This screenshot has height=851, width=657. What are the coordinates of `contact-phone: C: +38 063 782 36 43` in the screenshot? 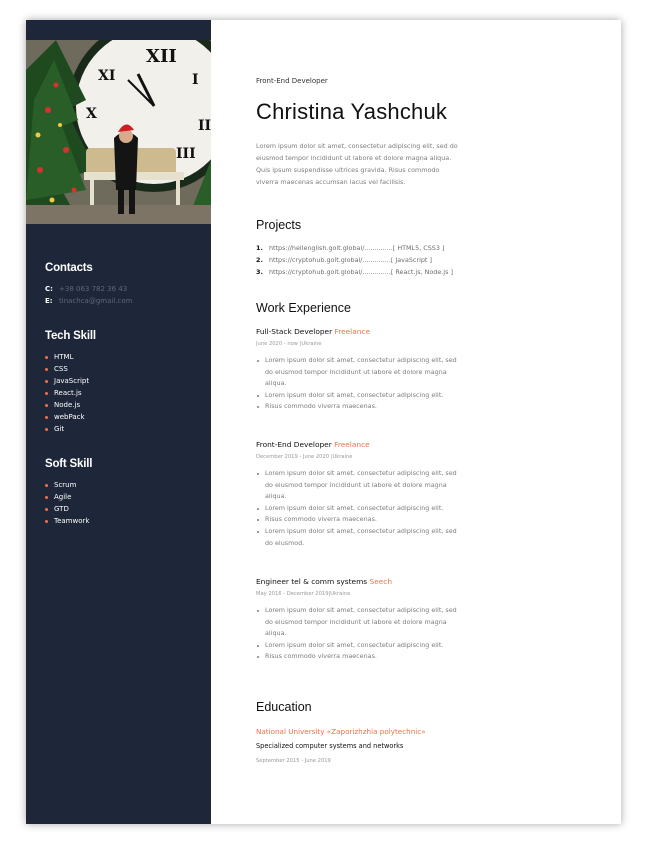 It's located at (88, 289).